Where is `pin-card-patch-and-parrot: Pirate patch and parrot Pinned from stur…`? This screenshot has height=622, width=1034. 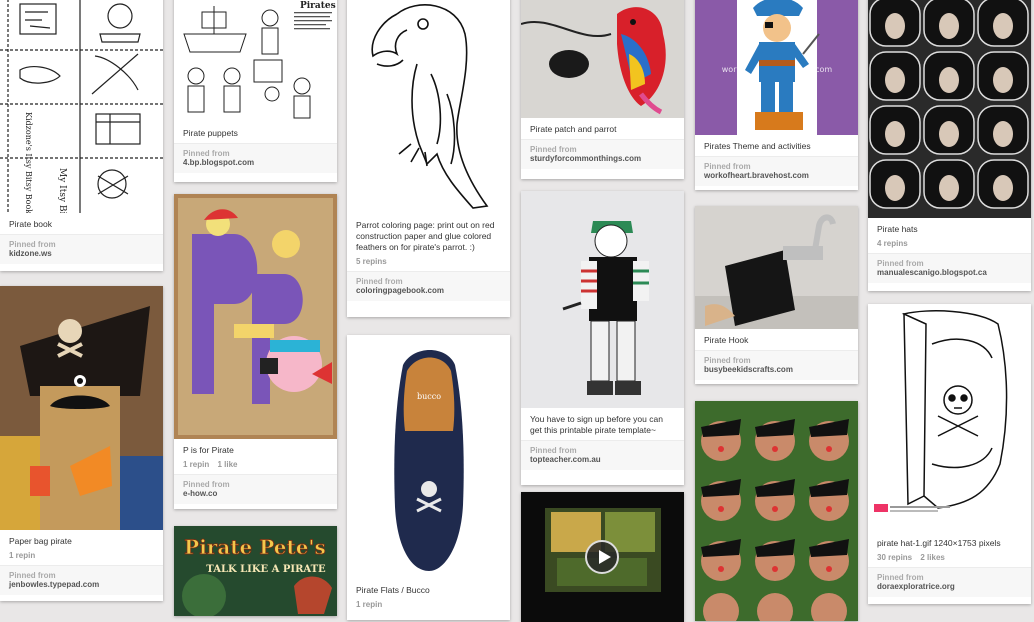
pin-card-patch-and-parrot: Pirate patch and parrot Pinned from stur… is located at coordinates (602, 89).